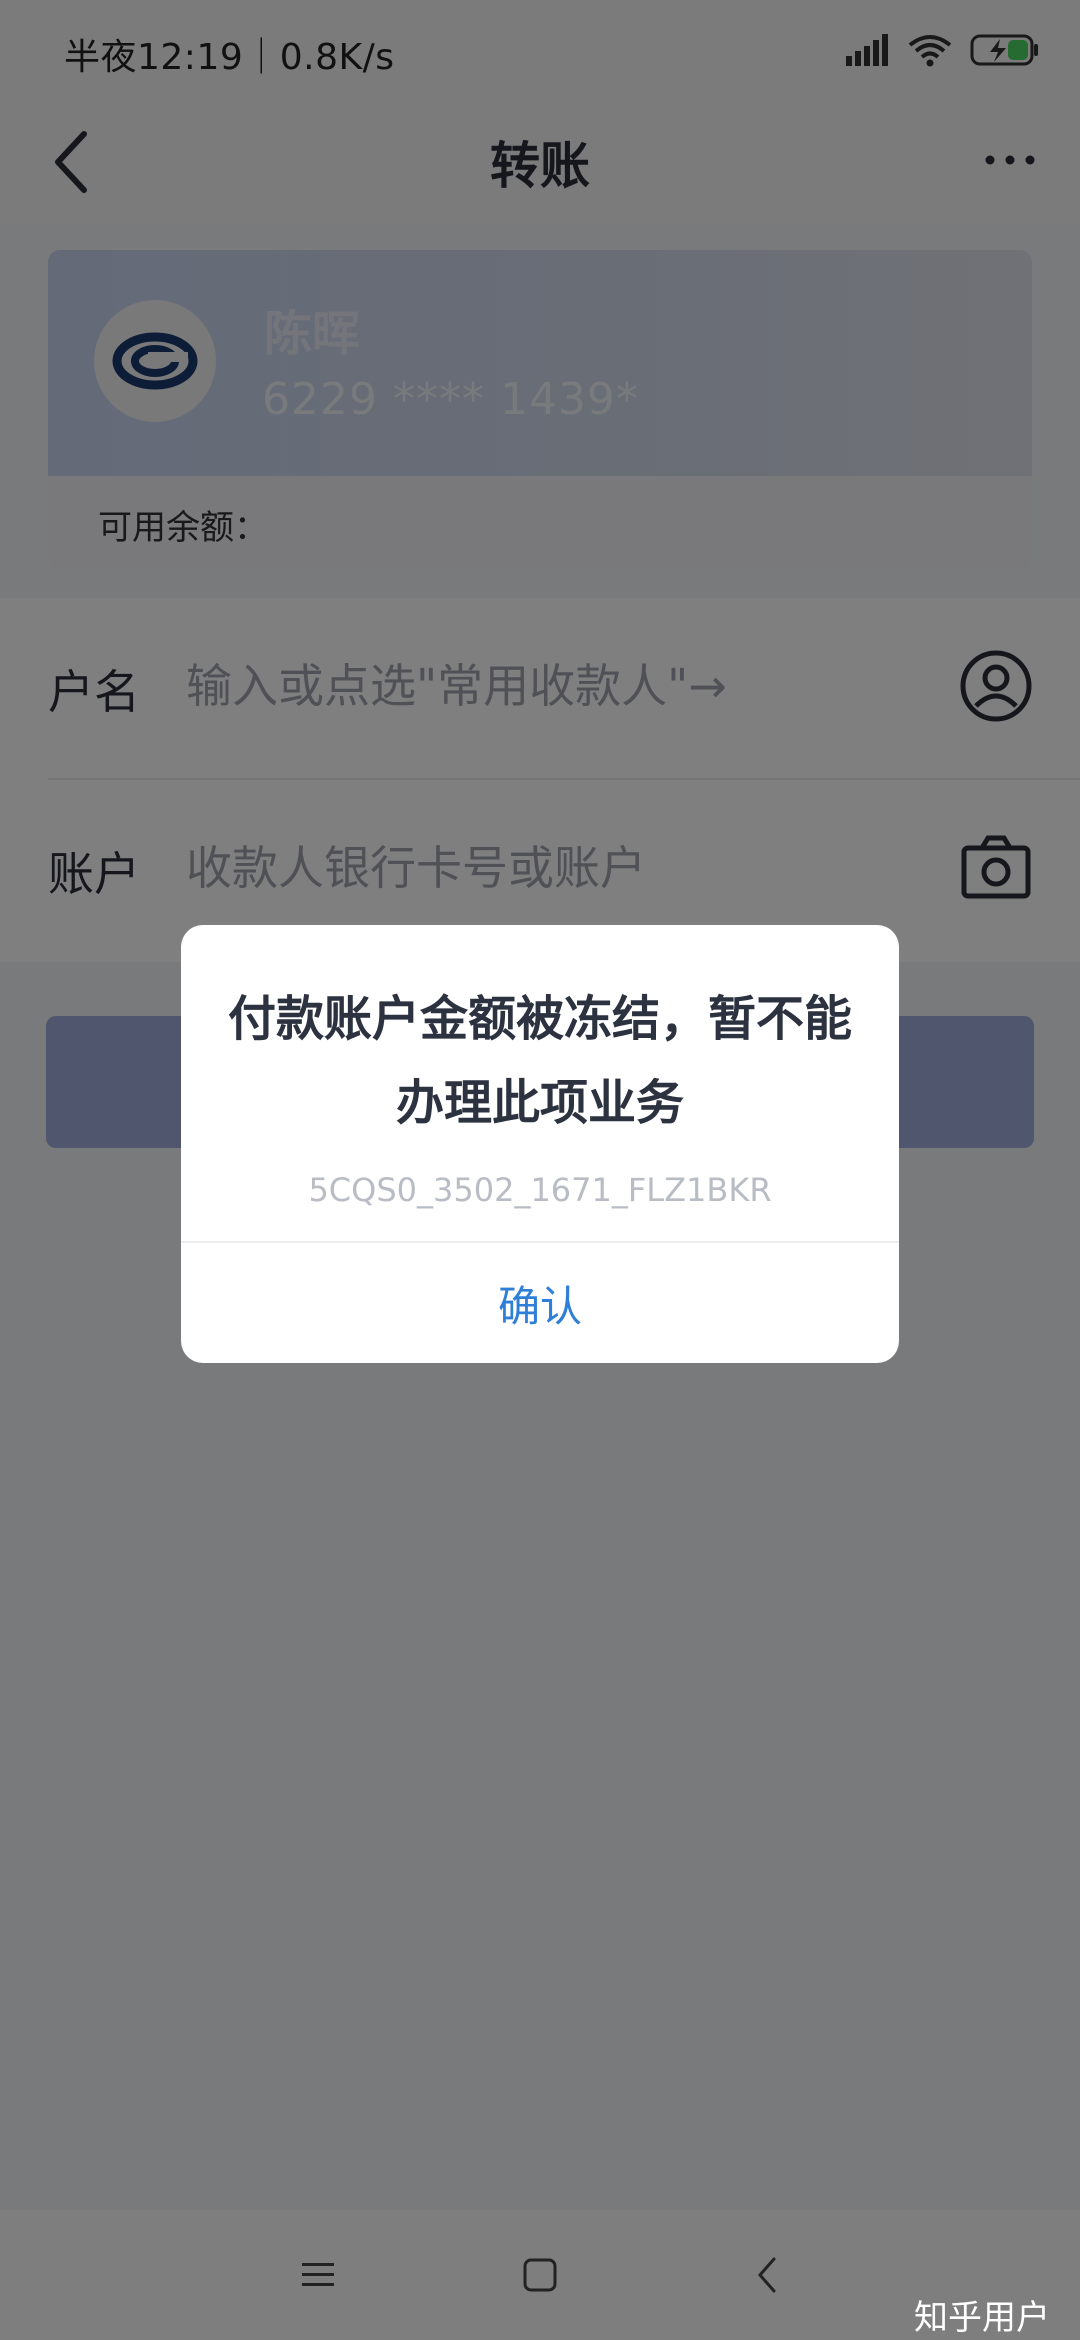 The image size is (1080, 2340). I want to click on watermark: 知乎用户, so click(982, 2318).